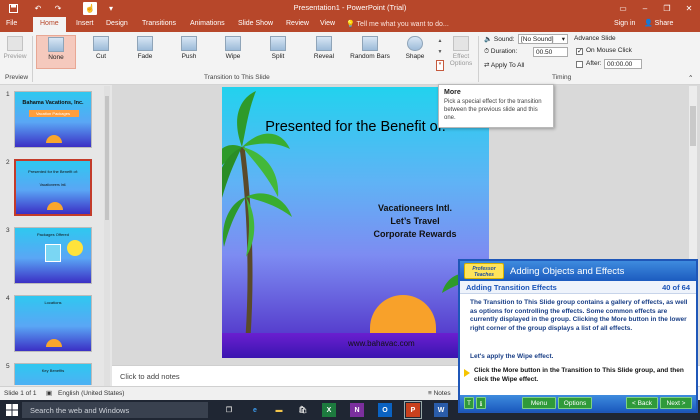  I want to click on thumbnail-picture, so click(53, 253).